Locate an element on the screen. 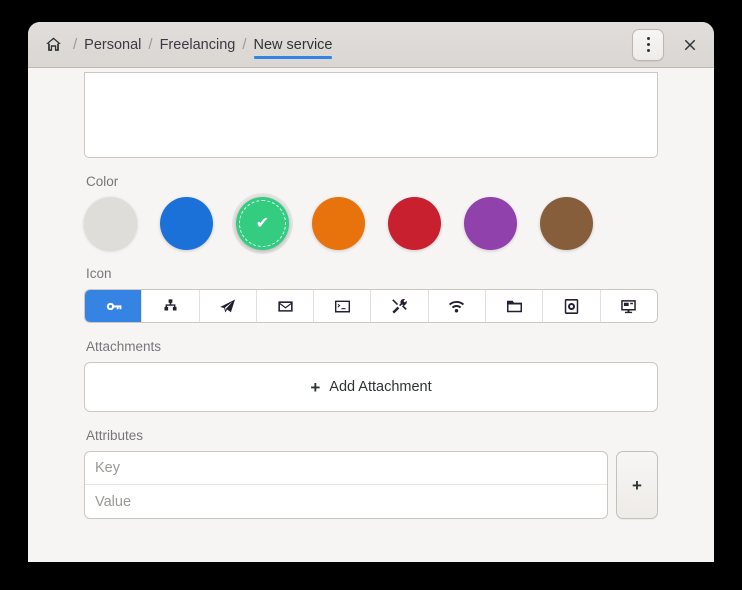  close-icon is located at coordinates (690, 45).